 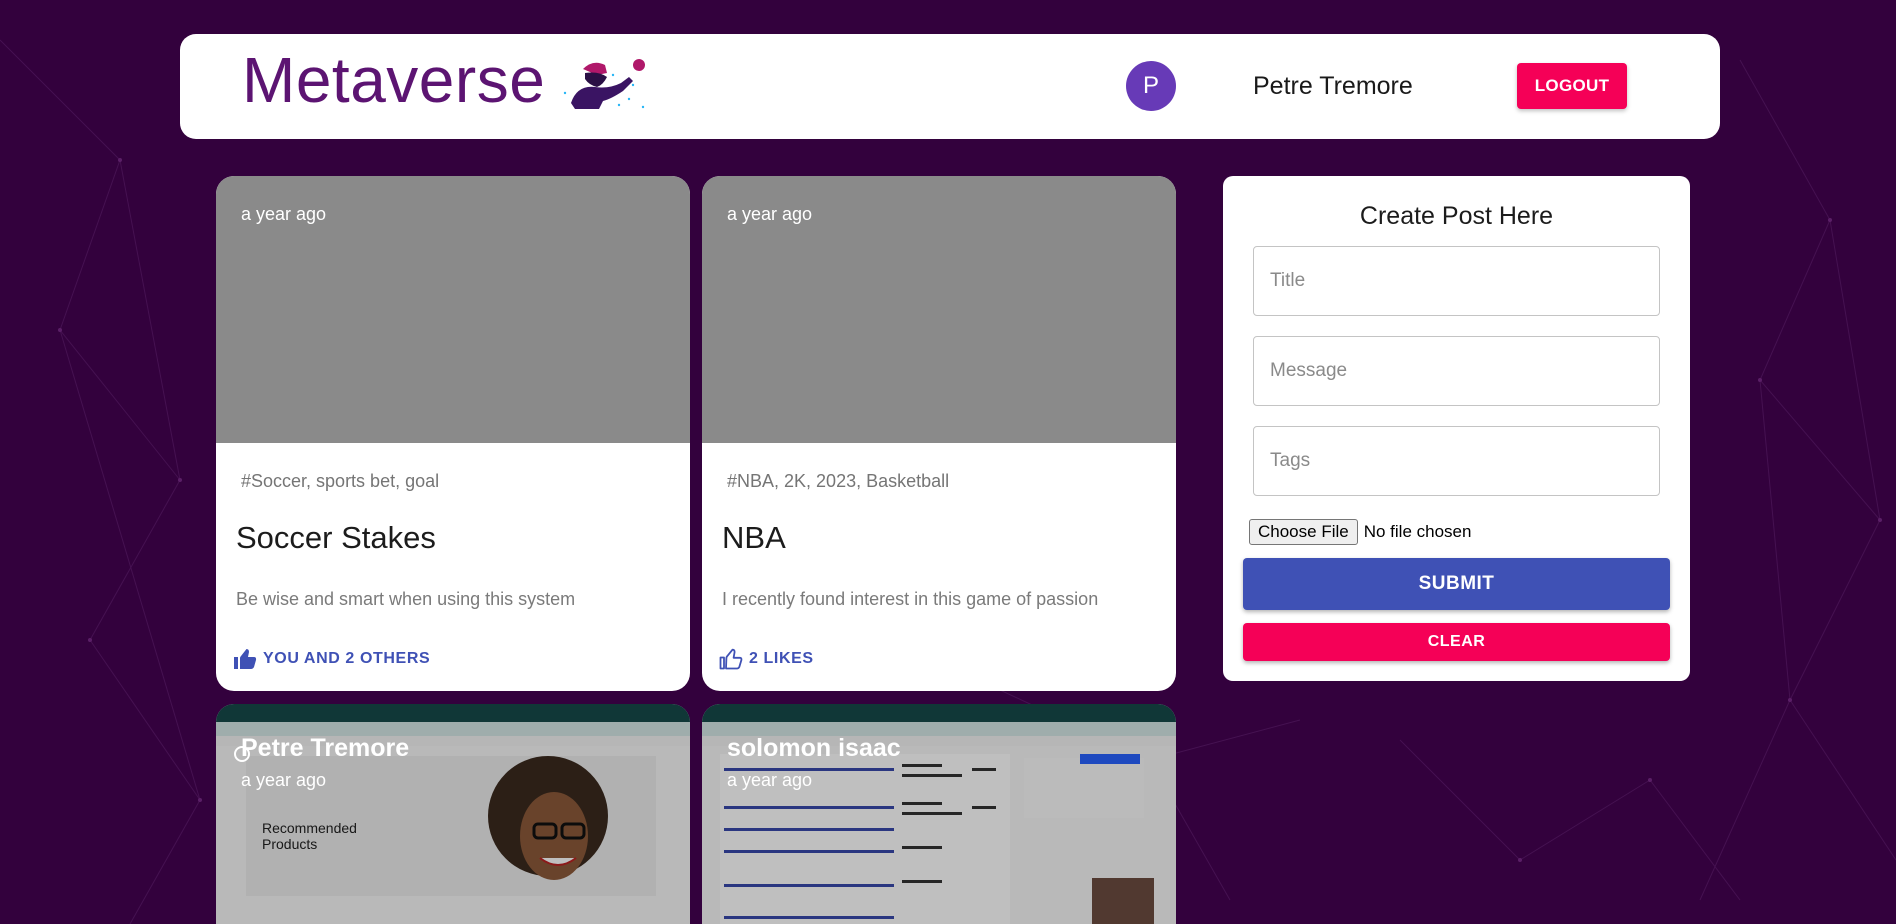 I want to click on thumb-up-outline-icon, so click(x=731, y=659).